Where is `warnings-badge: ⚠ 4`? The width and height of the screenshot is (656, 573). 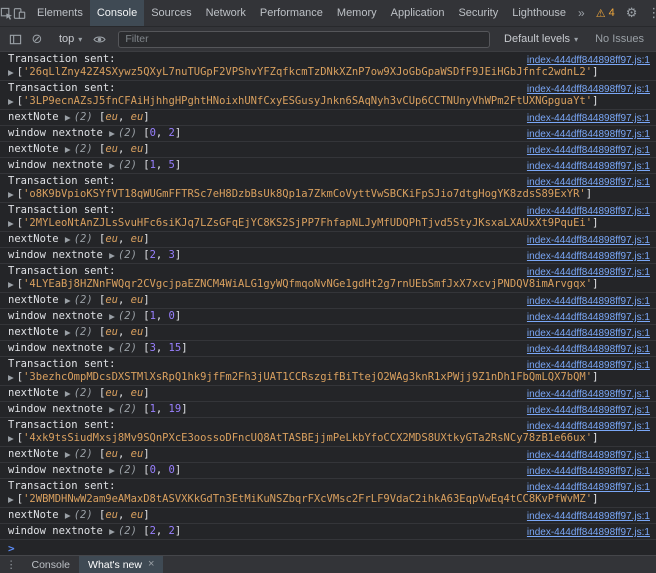
warnings-badge: ⚠ 4 is located at coordinates (605, 13).